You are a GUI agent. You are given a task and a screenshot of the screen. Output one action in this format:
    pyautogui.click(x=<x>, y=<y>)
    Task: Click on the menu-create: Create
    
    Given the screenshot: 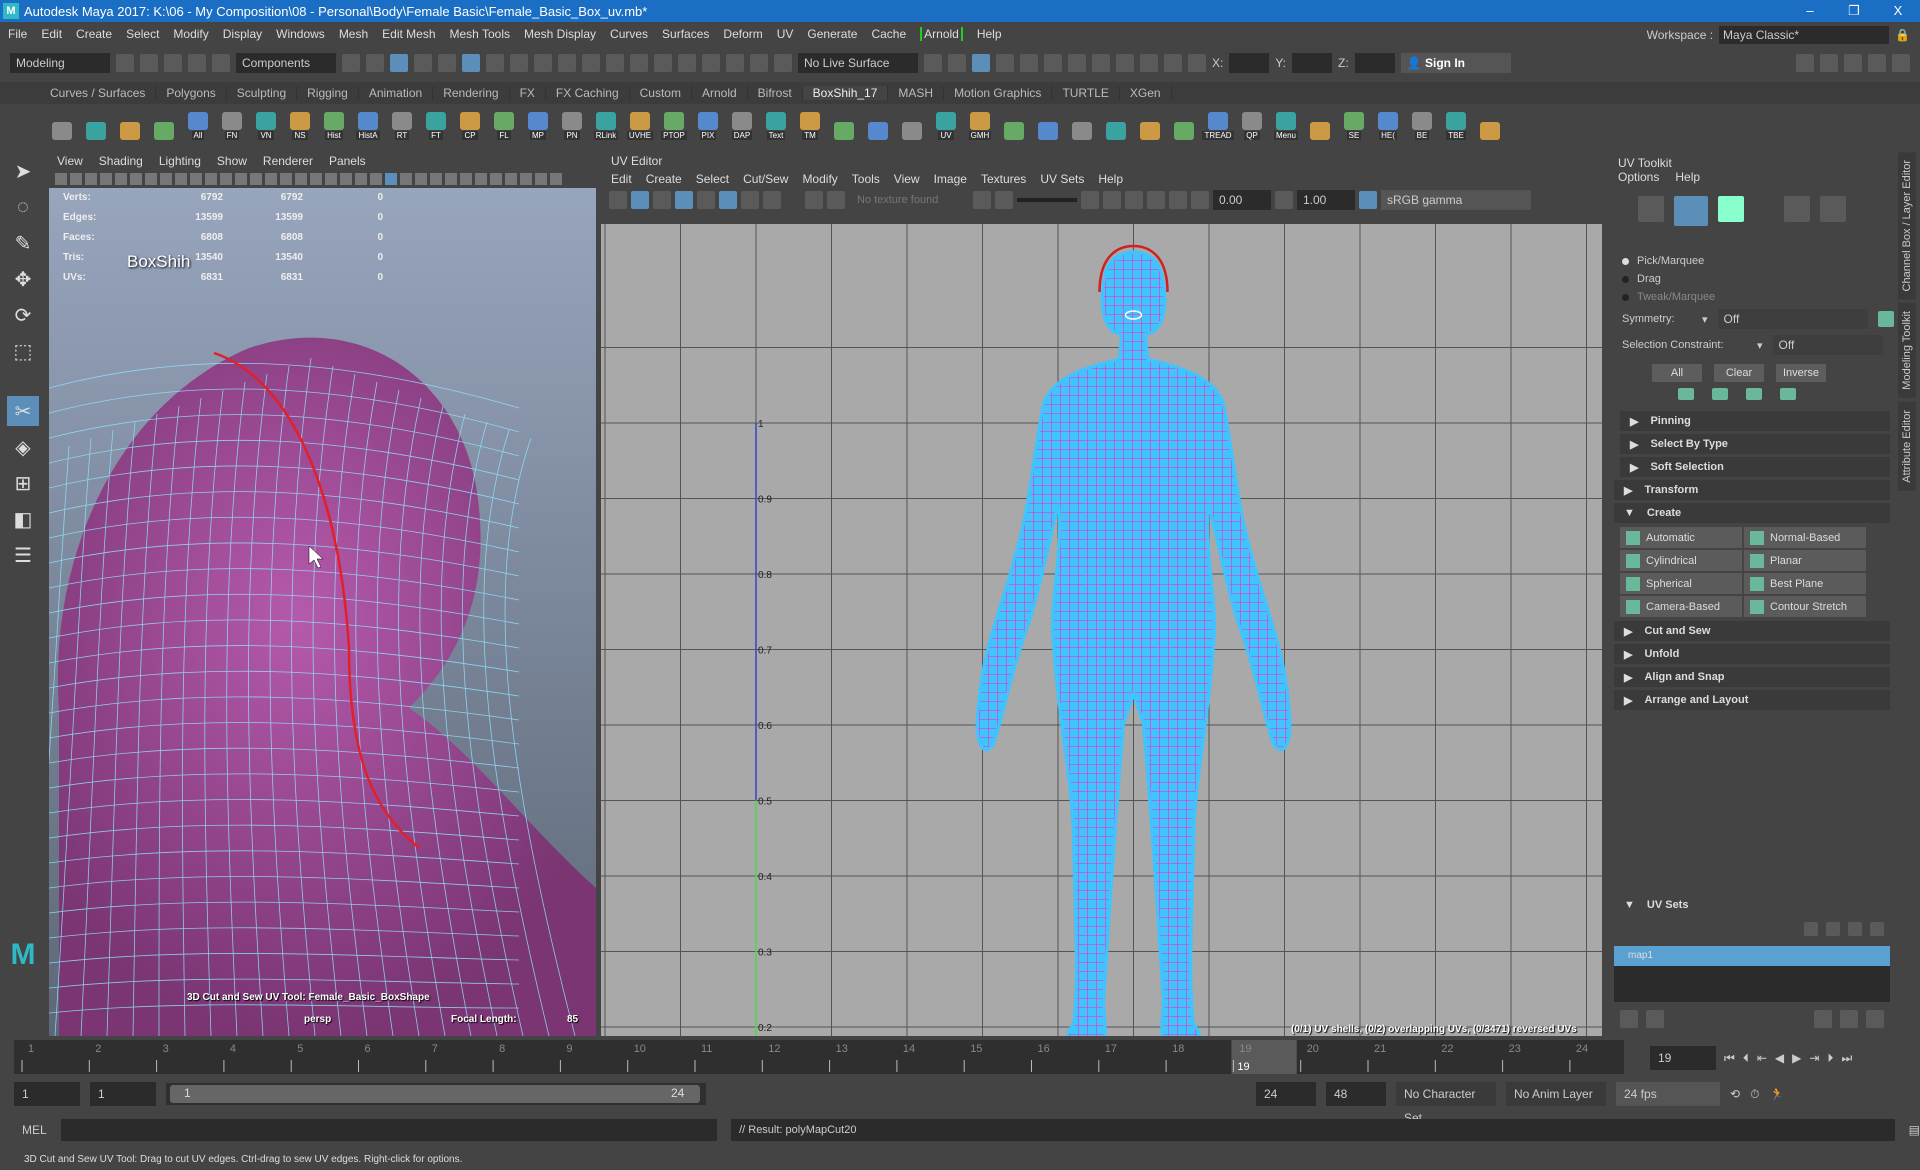 What is the action you would take?
    pyautogui.click(x=94, y=34)
    